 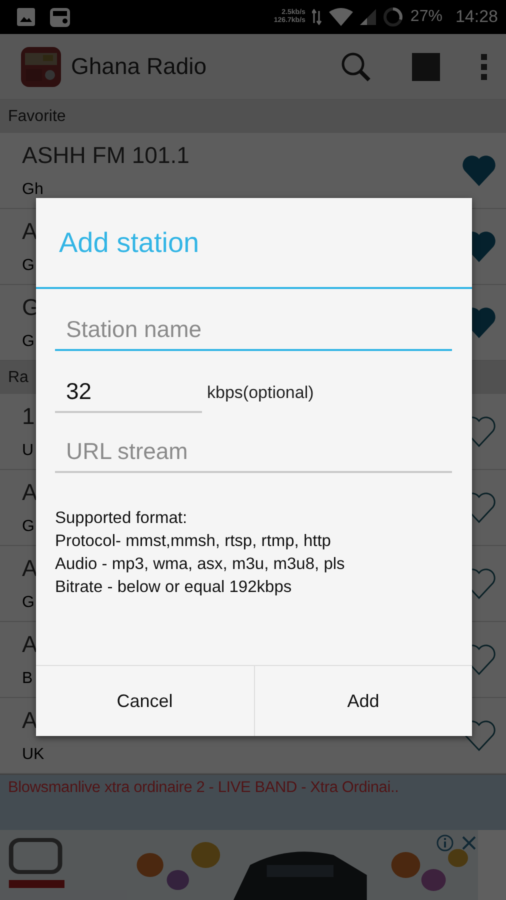 What do you see at coordinates (363, 701) in the screenshot?
I see `add-button: Add` at bounding box center [363, 701].